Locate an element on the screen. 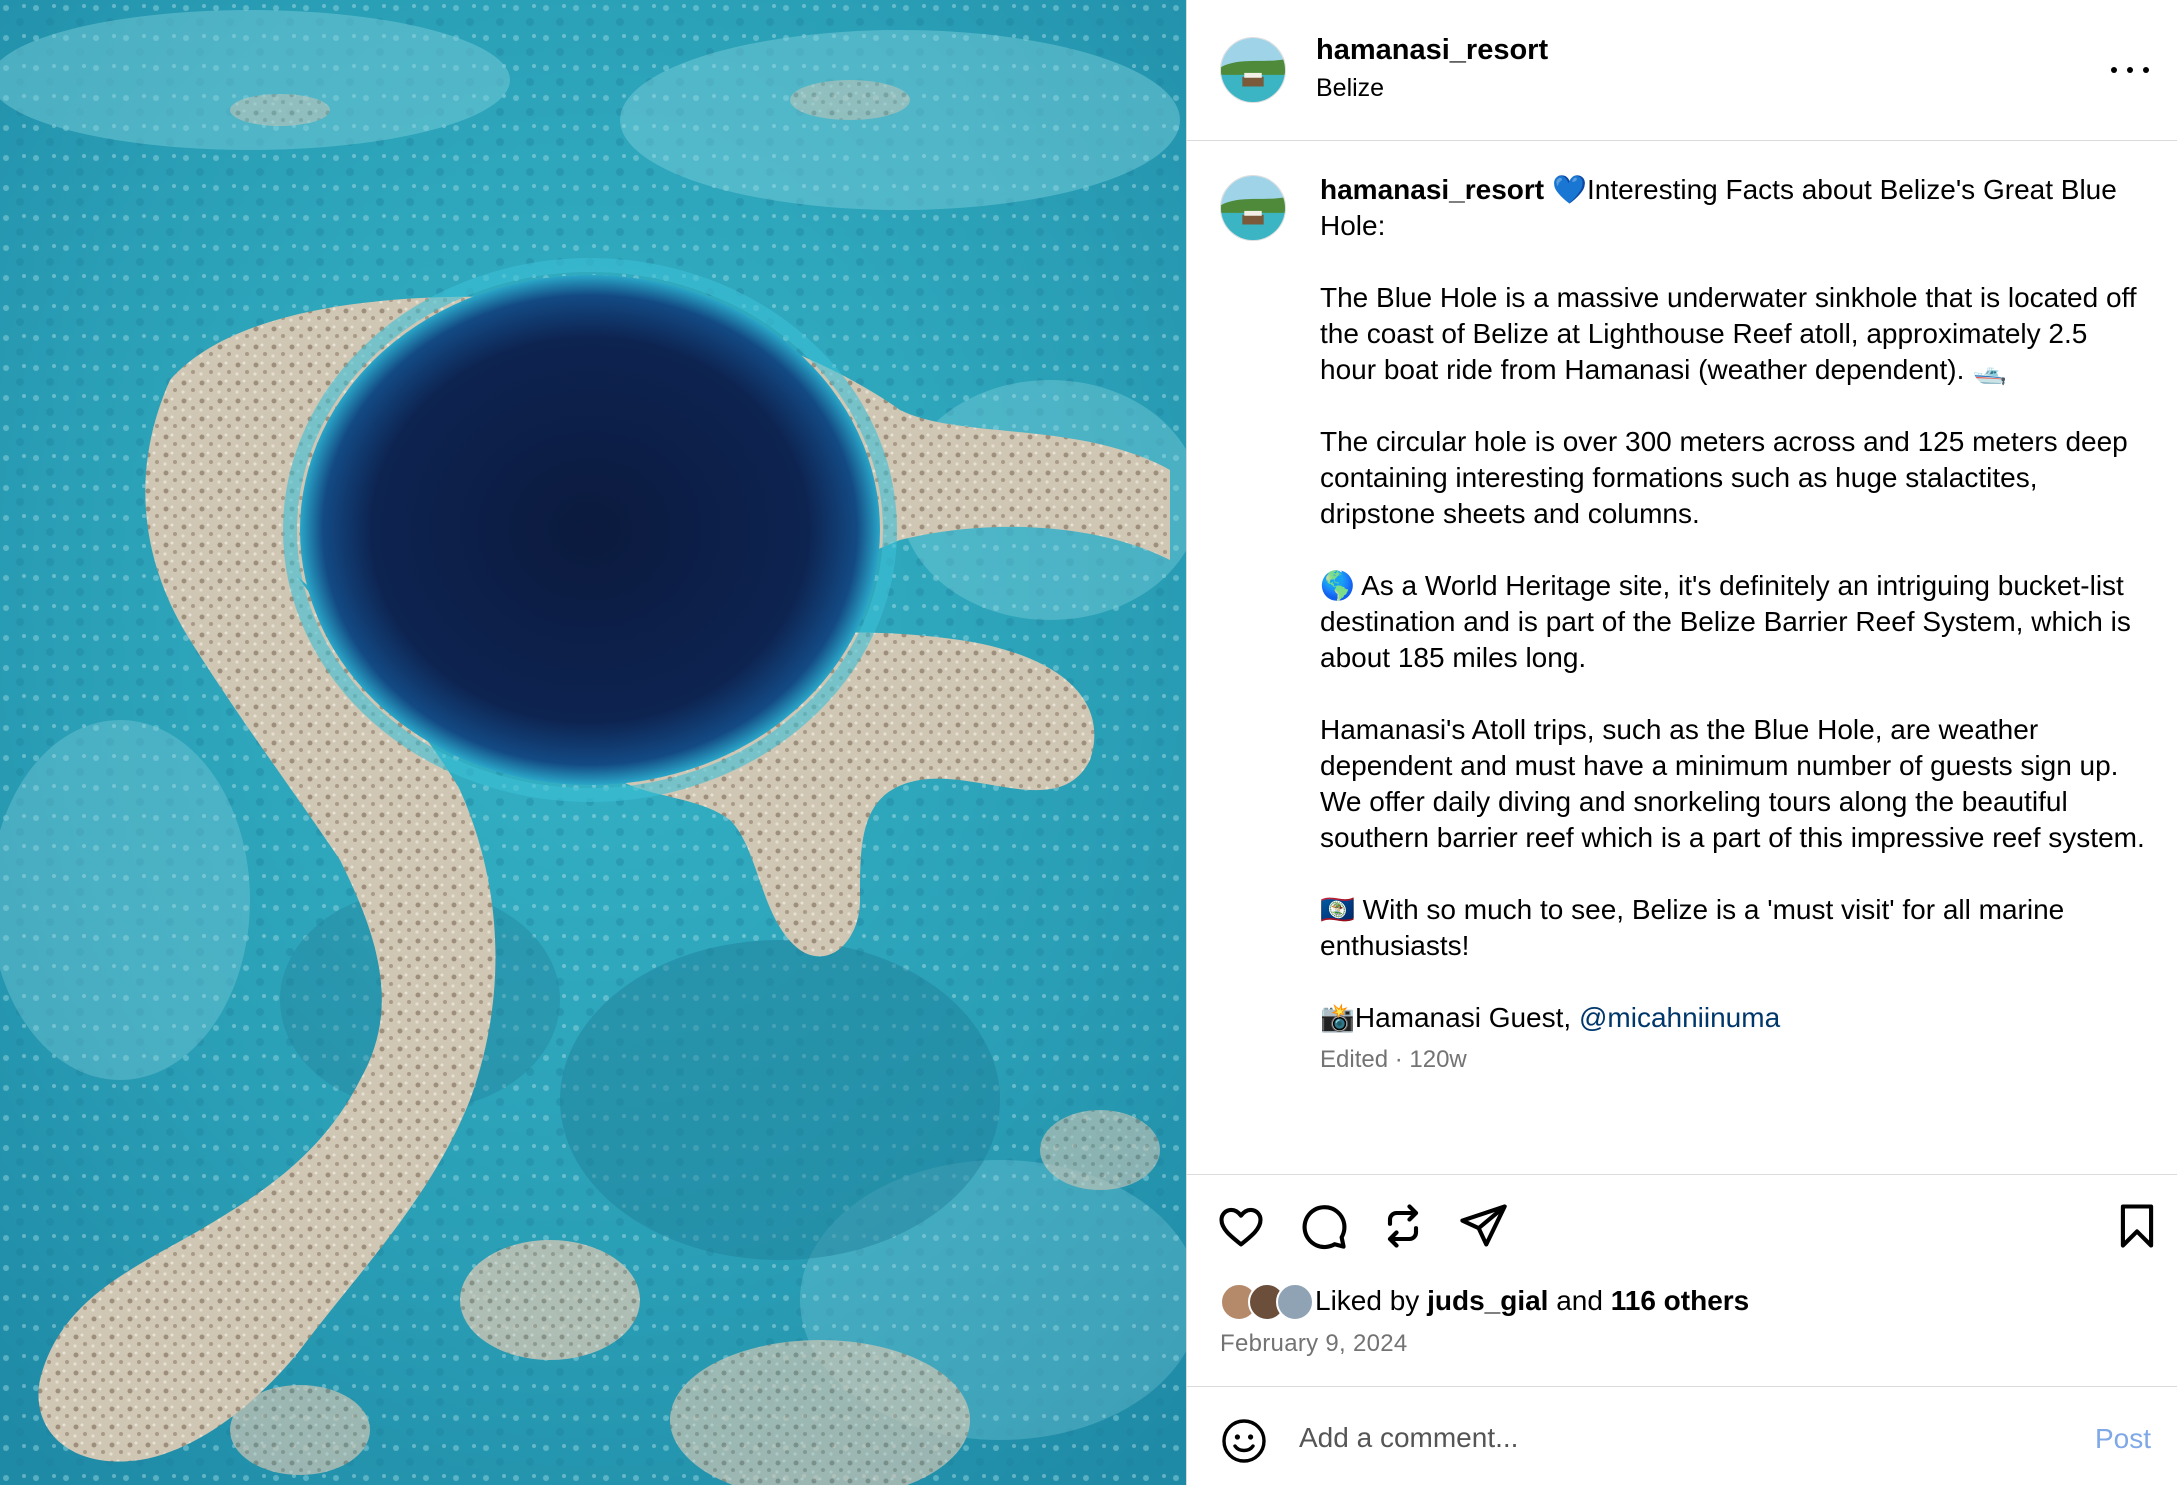  edited-label: Edited is located at coordinates (1354, 1059).